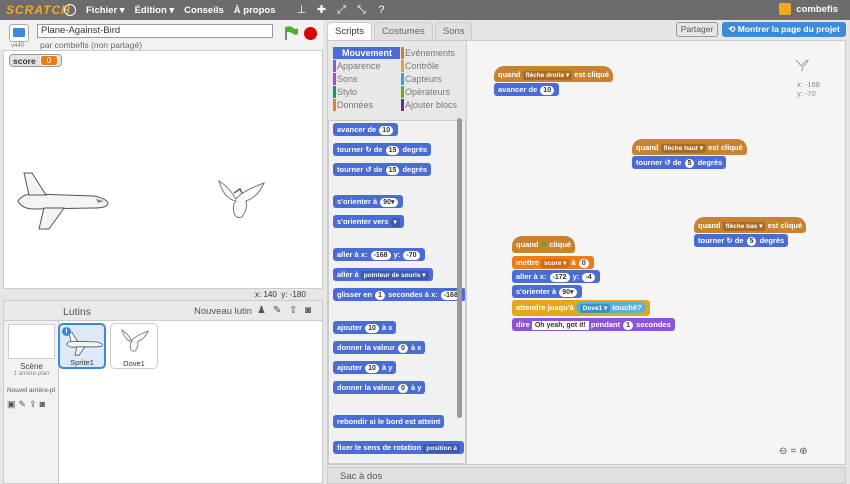  Describe the element at coordinates (389, 421) in the screenshot. I see `block-bounce: rebondir si le bord est atteint` at that location.